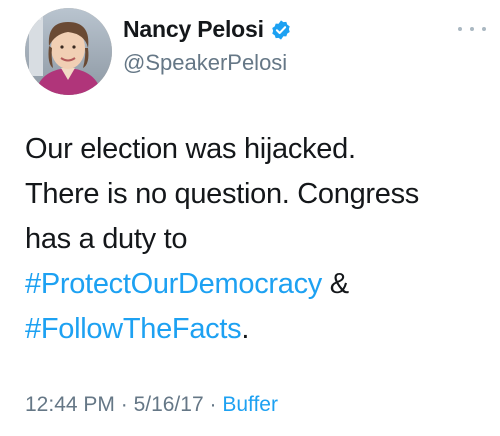  Describe the element at coordinates (245, 329) in the screenshot. I see `period-text: .` at that location.